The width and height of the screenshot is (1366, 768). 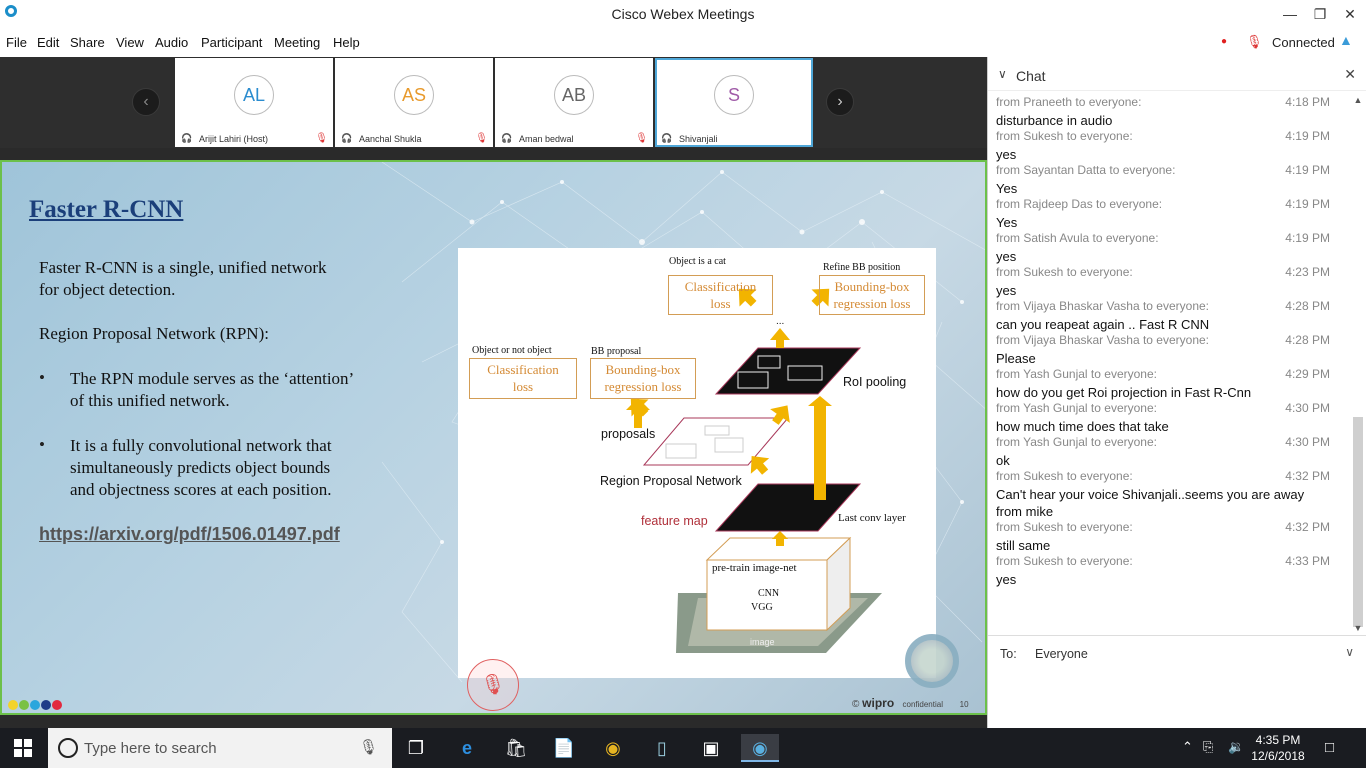 What do you see at coordinates (1349, 652) in the screenshot?
I see `chevron-down-icon: ∨` at bounding box center [1349, 652].